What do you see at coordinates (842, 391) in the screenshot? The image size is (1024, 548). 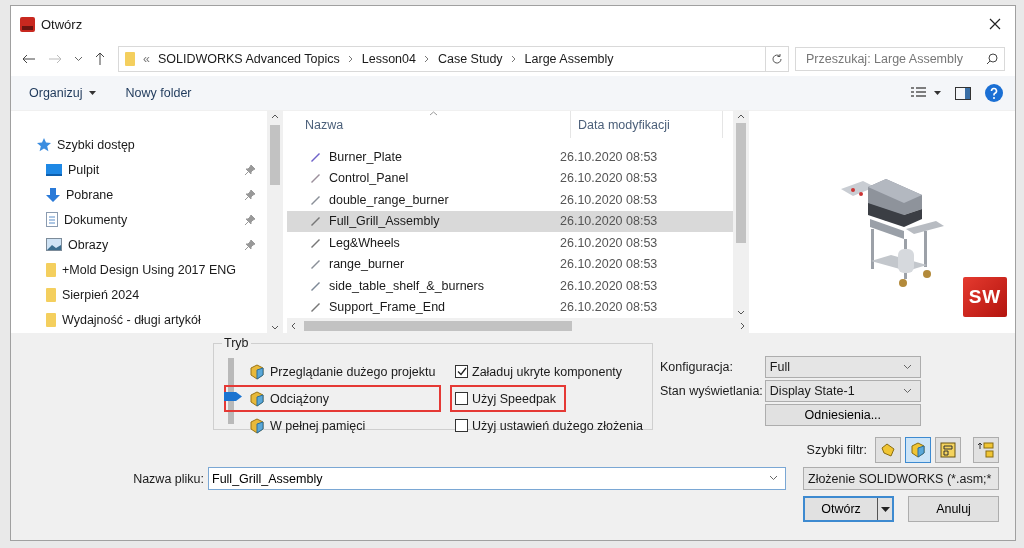 I see `display-state-dropdown: Display State-1` at bounding box center [842, 391].